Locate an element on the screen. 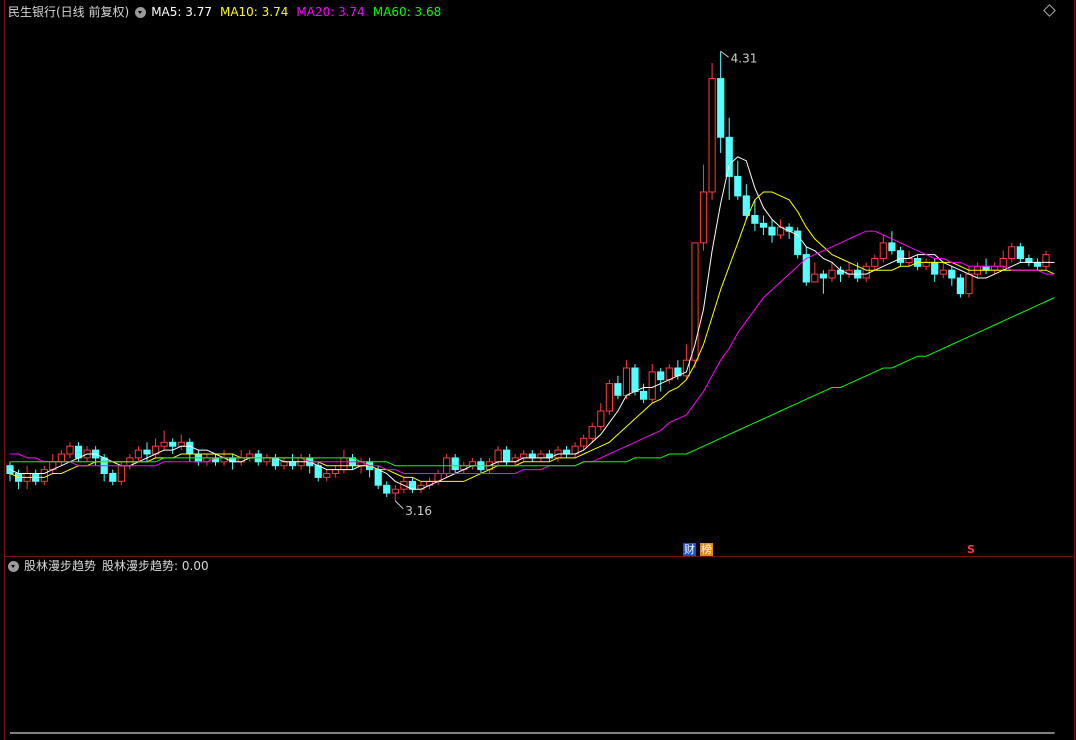 The width and height of the screenshot is (1076, 740). s-marker: S is located at coordinates (971, 549).